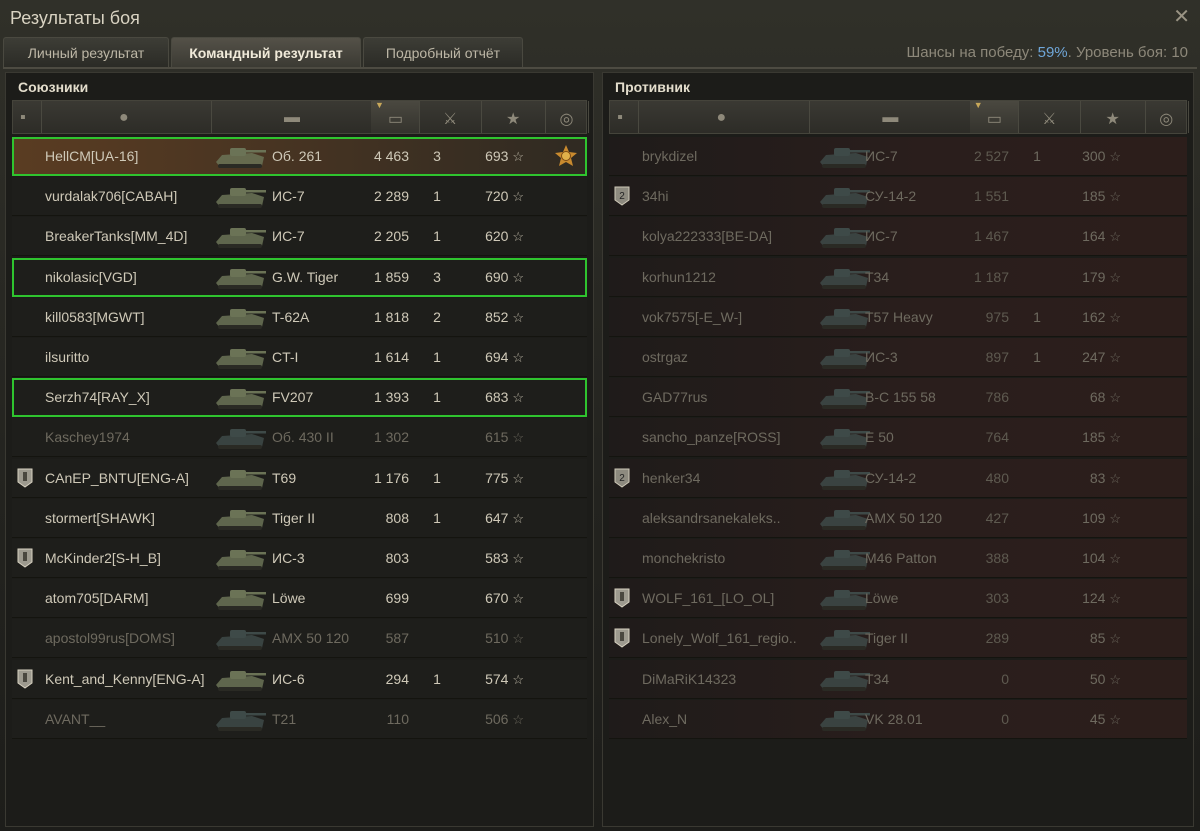 The width and height of the screenshot is (1200, 831). I want to click on damage-value: 1 818, so click(391, 316).